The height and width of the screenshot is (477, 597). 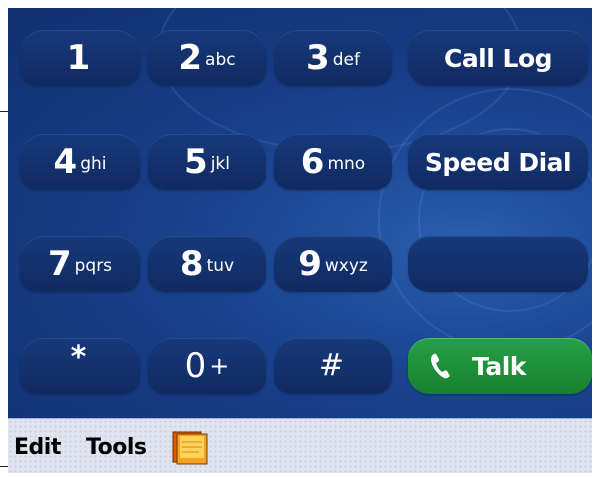 What do you see at coordinates (59, 264) in the screenshot?
I see `key-digit: 7` at bounding box center [59, 264].